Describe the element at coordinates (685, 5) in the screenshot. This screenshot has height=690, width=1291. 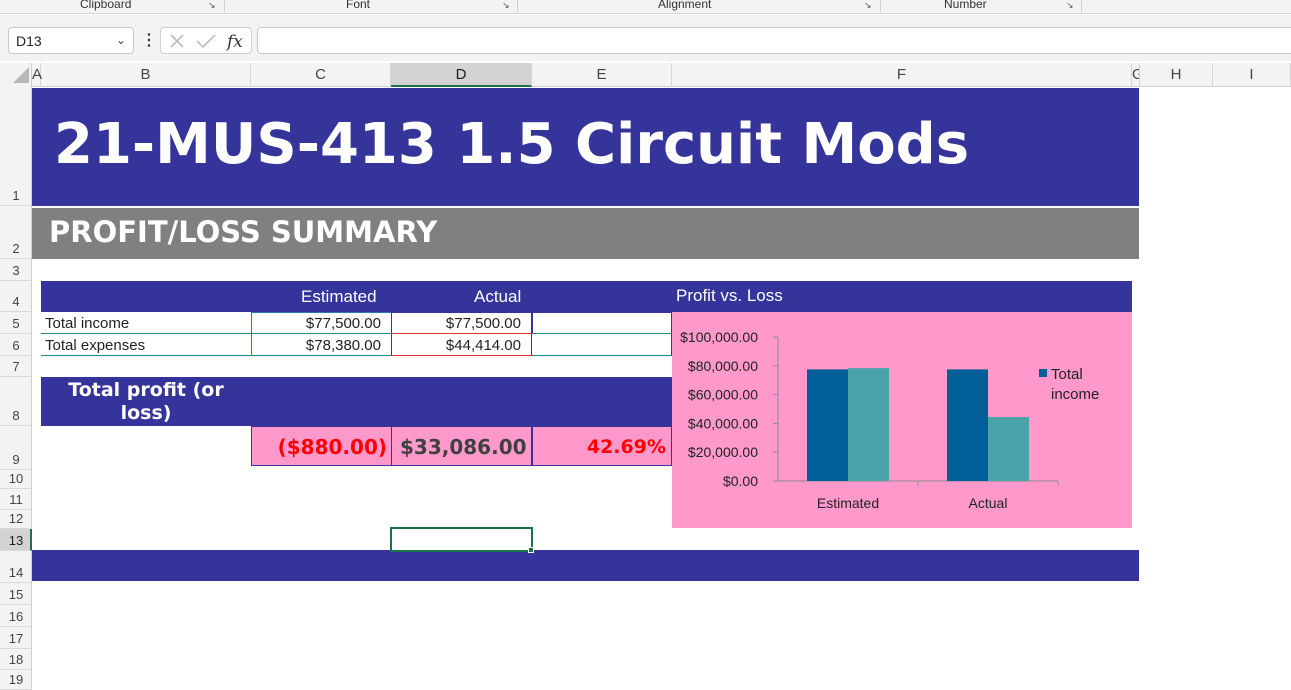
I see `ribbon-group-alignment: Alignment` at that location.